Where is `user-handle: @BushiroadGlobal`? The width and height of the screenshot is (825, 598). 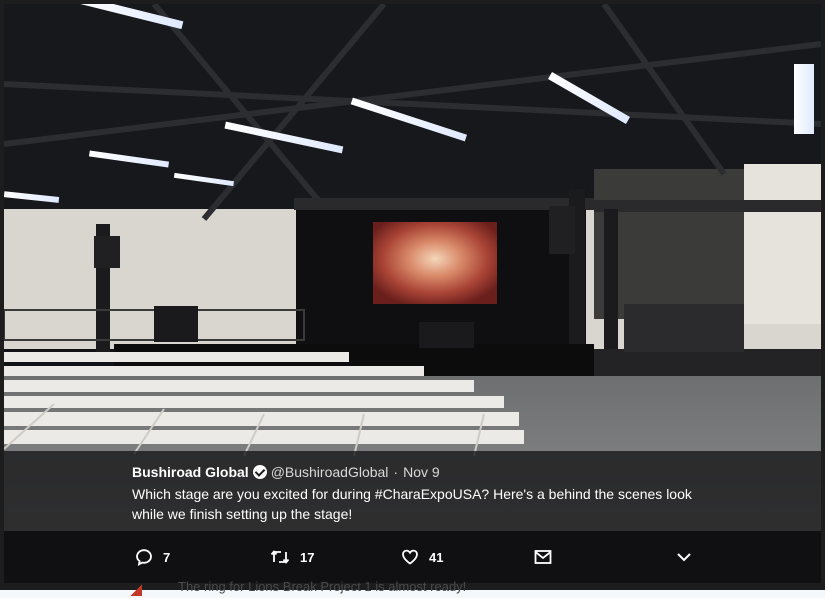 user-handle: @BushiroadGlobal is located at coordinates (330, 472).